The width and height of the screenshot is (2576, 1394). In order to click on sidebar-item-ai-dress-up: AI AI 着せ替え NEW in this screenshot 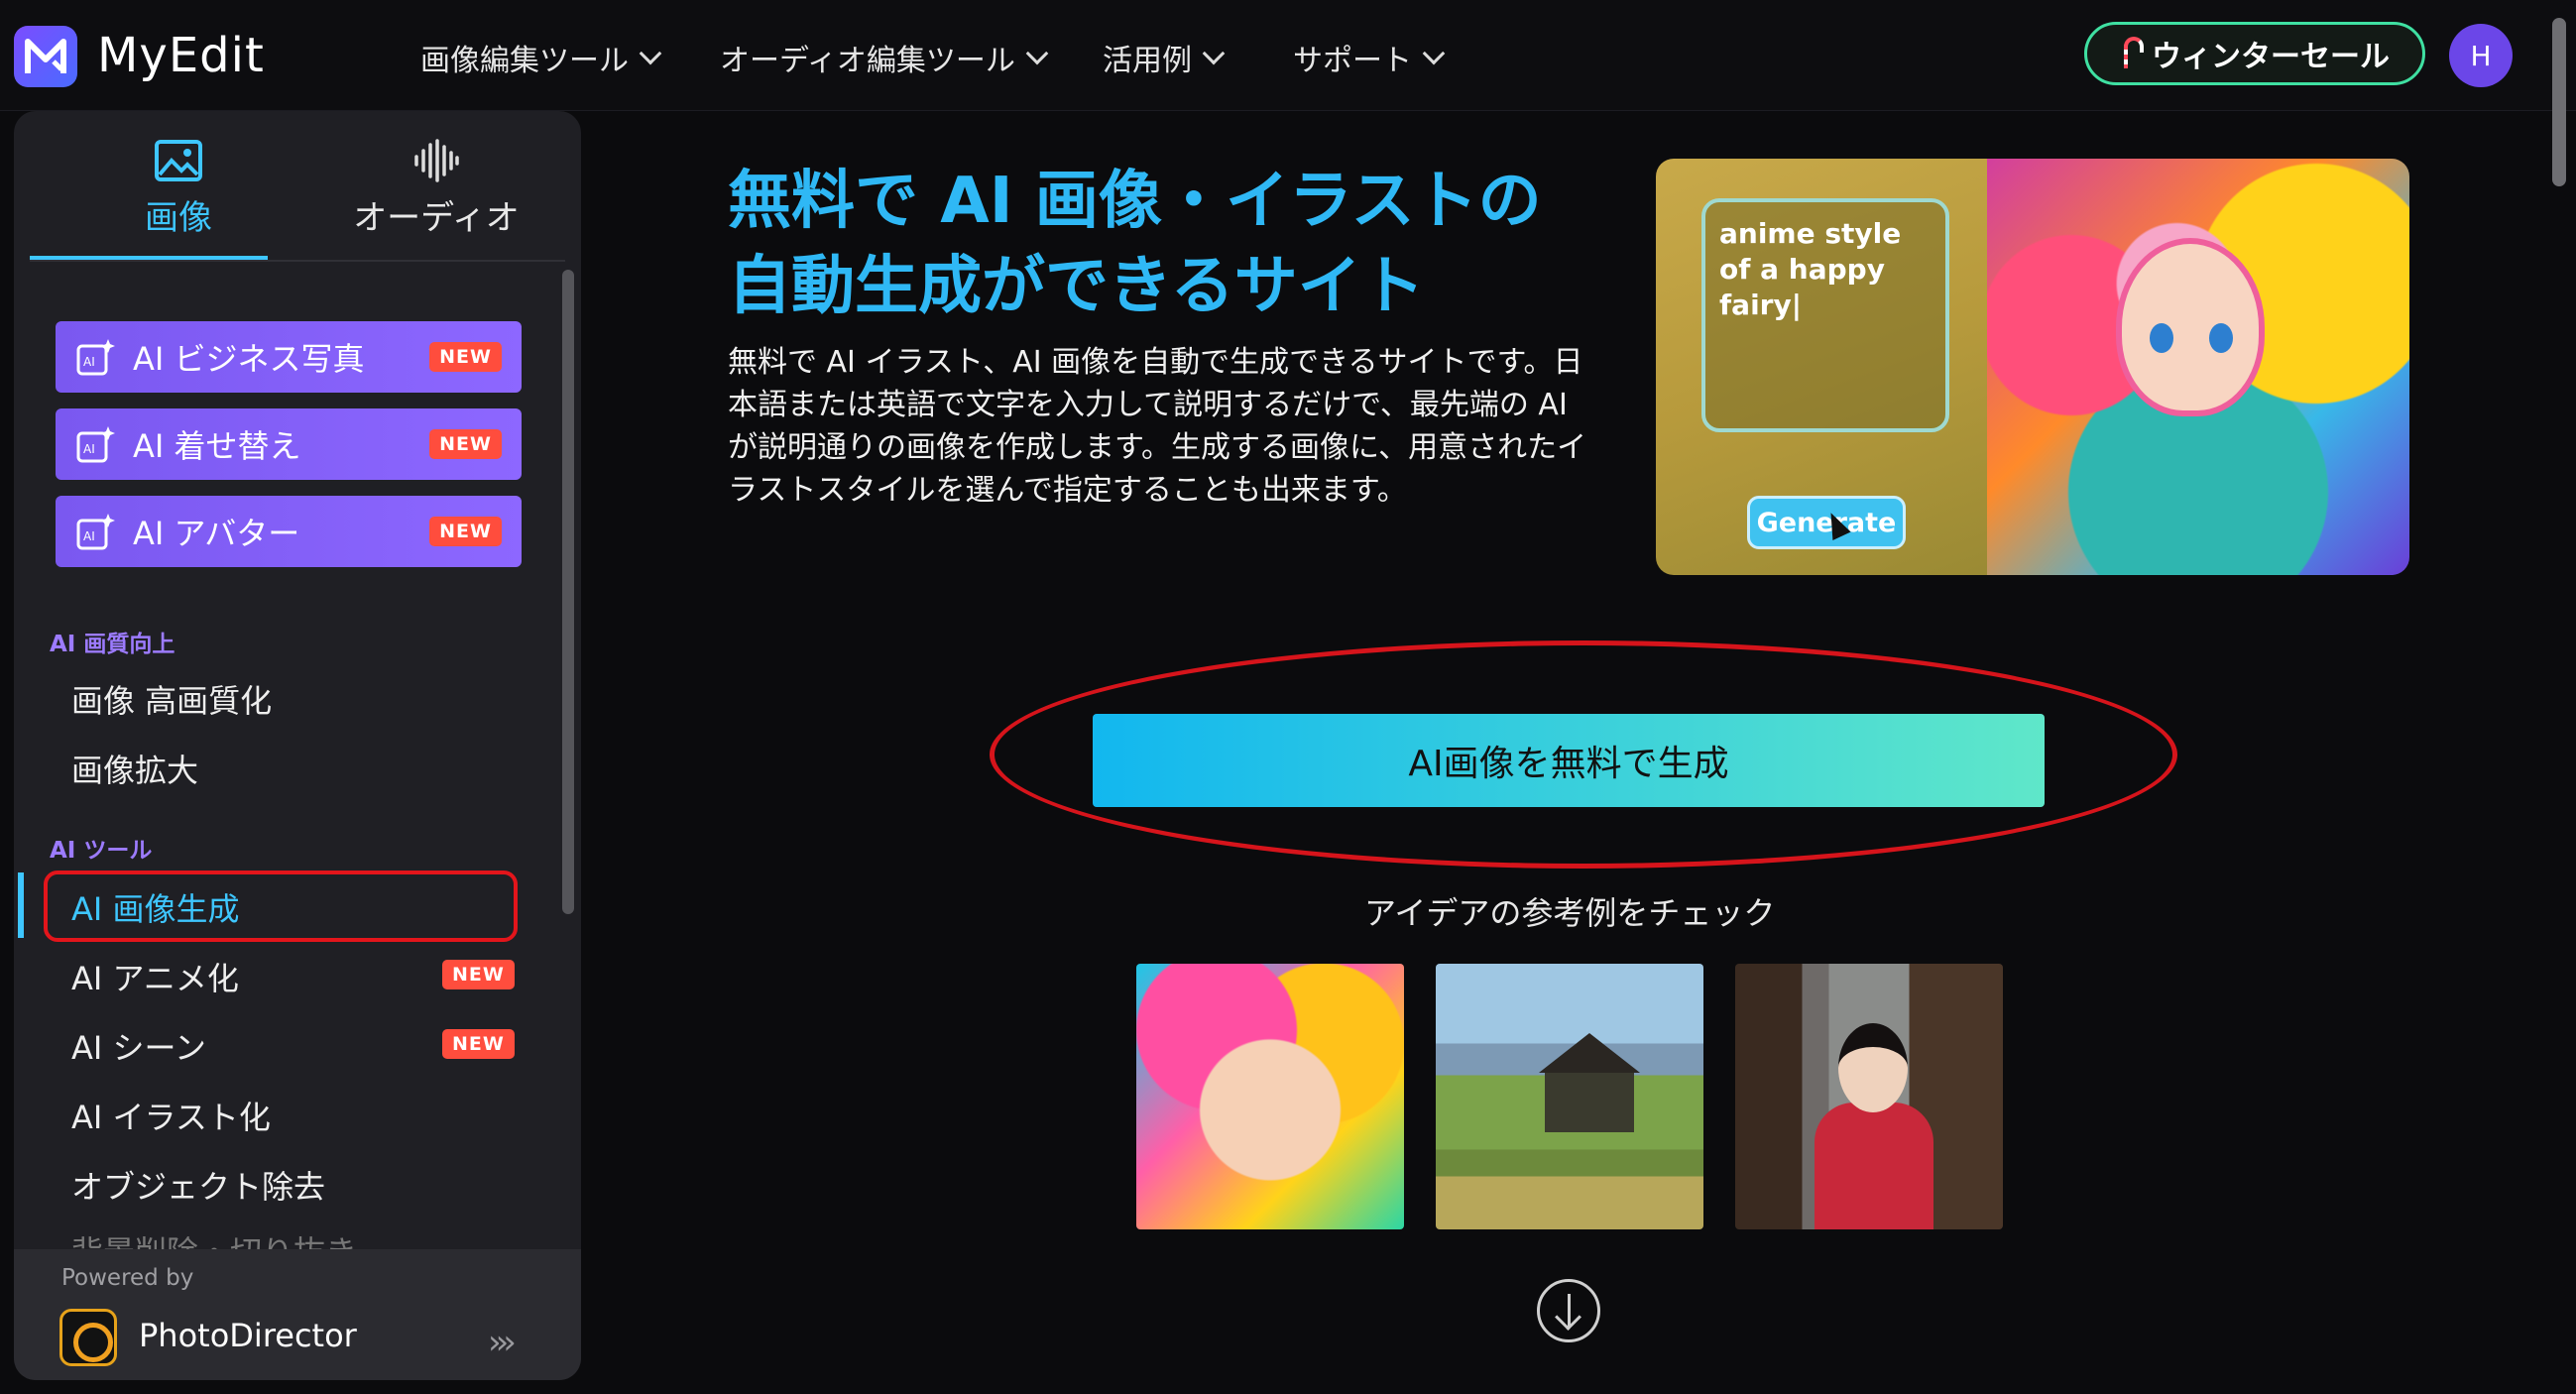, I will do `click(289, 444)`.